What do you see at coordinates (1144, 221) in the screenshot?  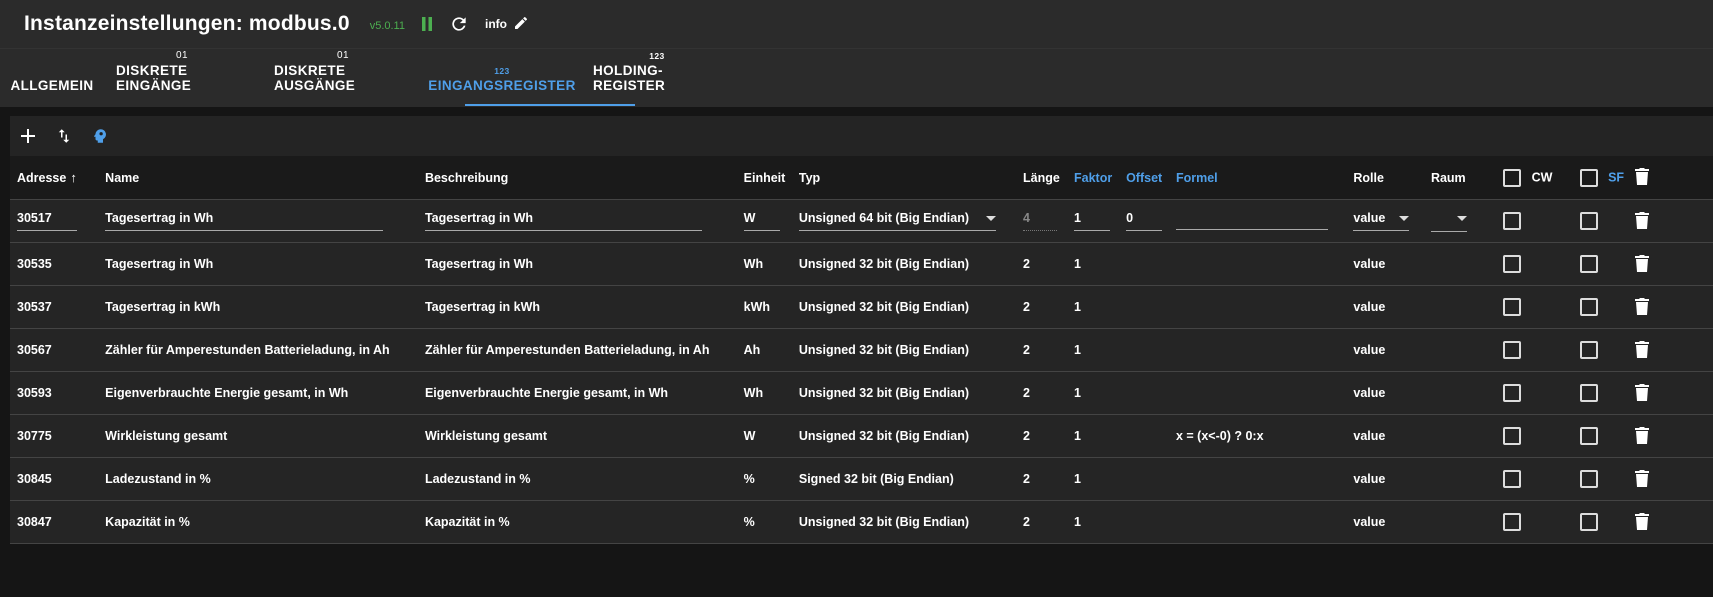 I see `cell-offset: 0` at bounding box center [1144, 221].